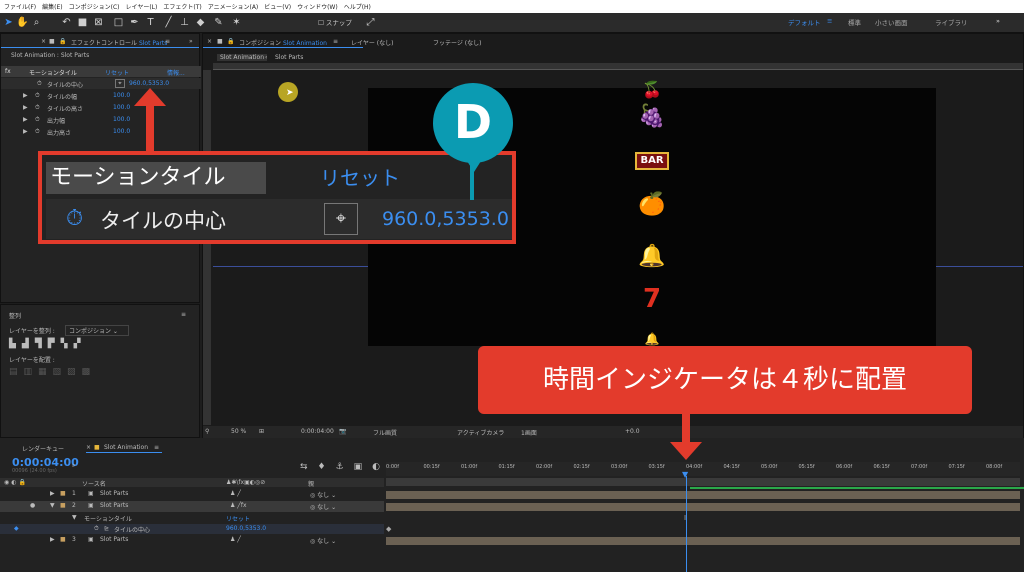 The width and height of the screenshot is (1024, 572). Describe the element at coordinates (457, 42) in the screenshot. I see `footage-tab: フッテージ (なし)` at that location.